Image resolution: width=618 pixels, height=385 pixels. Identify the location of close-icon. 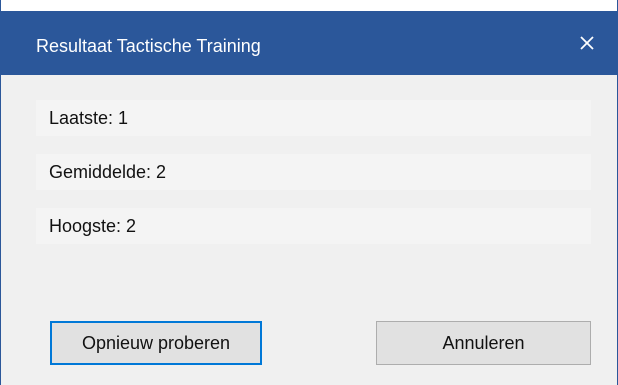
(587, 43).